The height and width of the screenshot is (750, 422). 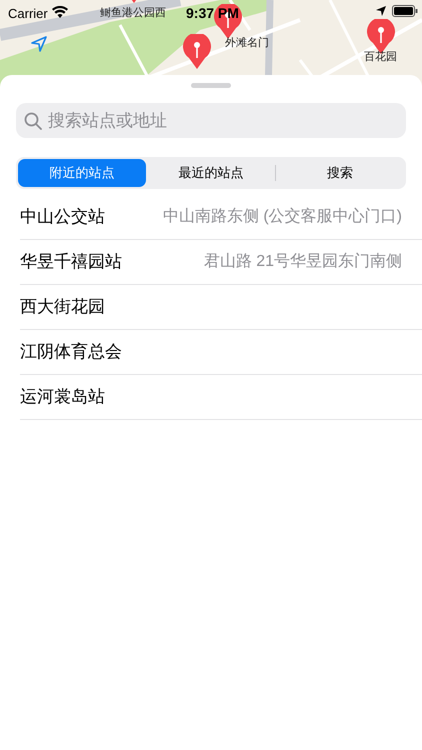 What do you see at coordinates (211, 120) in the screenshot?
I see `search-field: 搜索站点或地址` at bounding box center [211, 120].